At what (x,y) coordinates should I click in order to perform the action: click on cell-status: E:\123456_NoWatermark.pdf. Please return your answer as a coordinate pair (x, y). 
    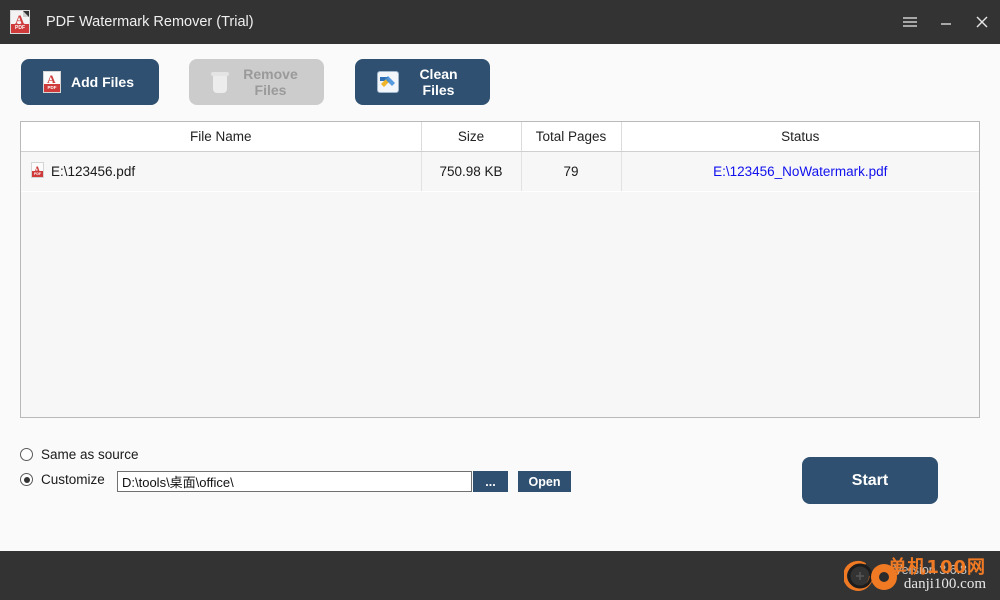
    Looking at the image, I should click on (800, 171).